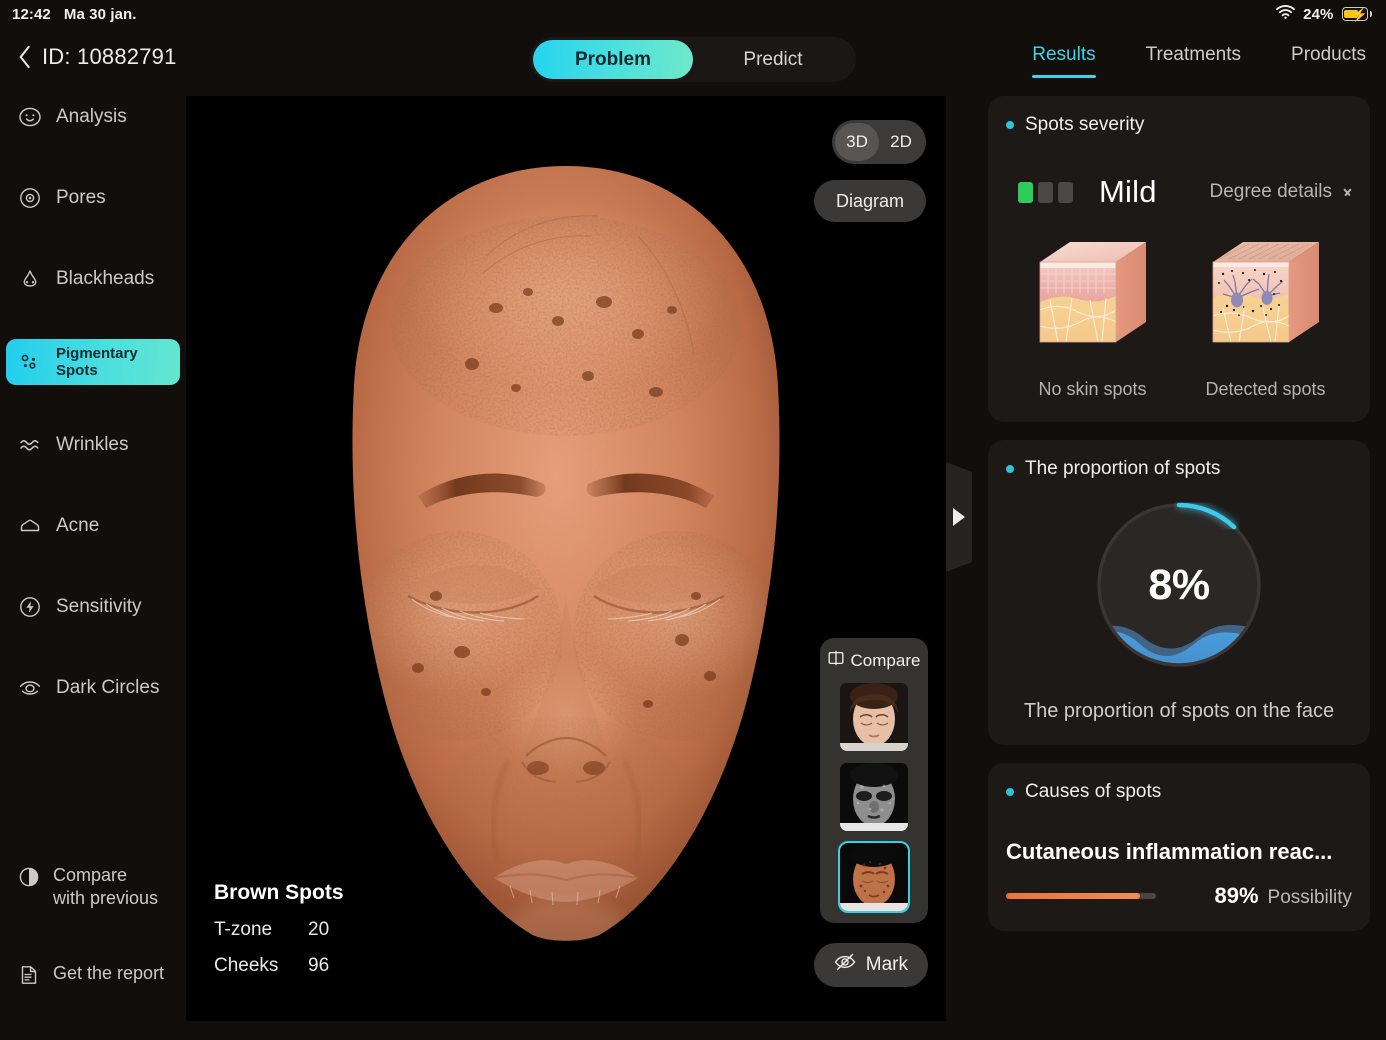 This screenshot has height=1040, width=1386. What do you see at coordinates (279, 966) in the screenshot?
I see `metric-row: Cheeks 96` at bounding box center [279, 966].